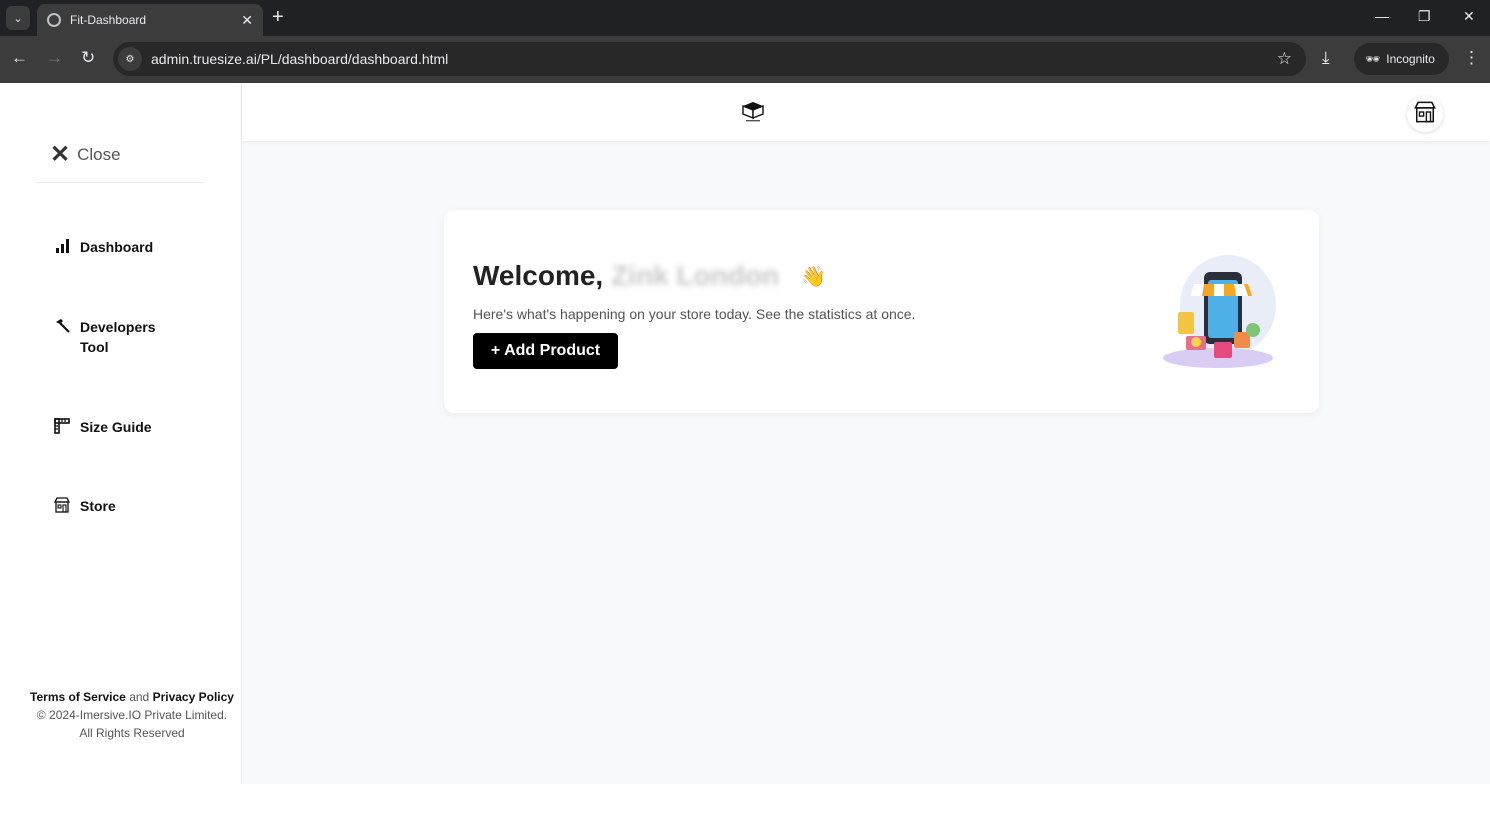 Image resolution: width=1490 pixels, height=822 pixels. I want to click on sidebar-item-label: Store, so click(98, 506).